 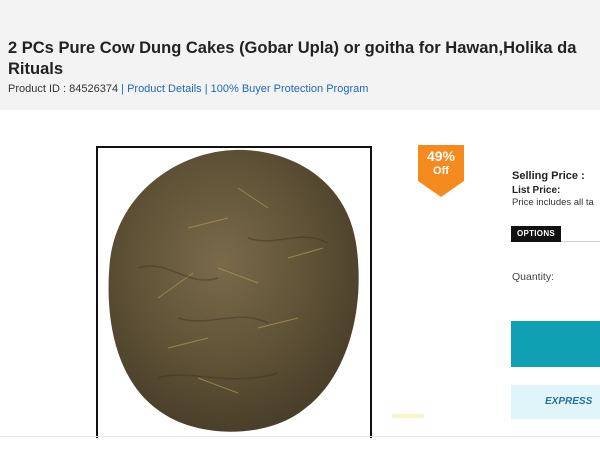 I want to click on buyer-protection-link: 100% Buyer Protection Program, so click(x=290, y=89).